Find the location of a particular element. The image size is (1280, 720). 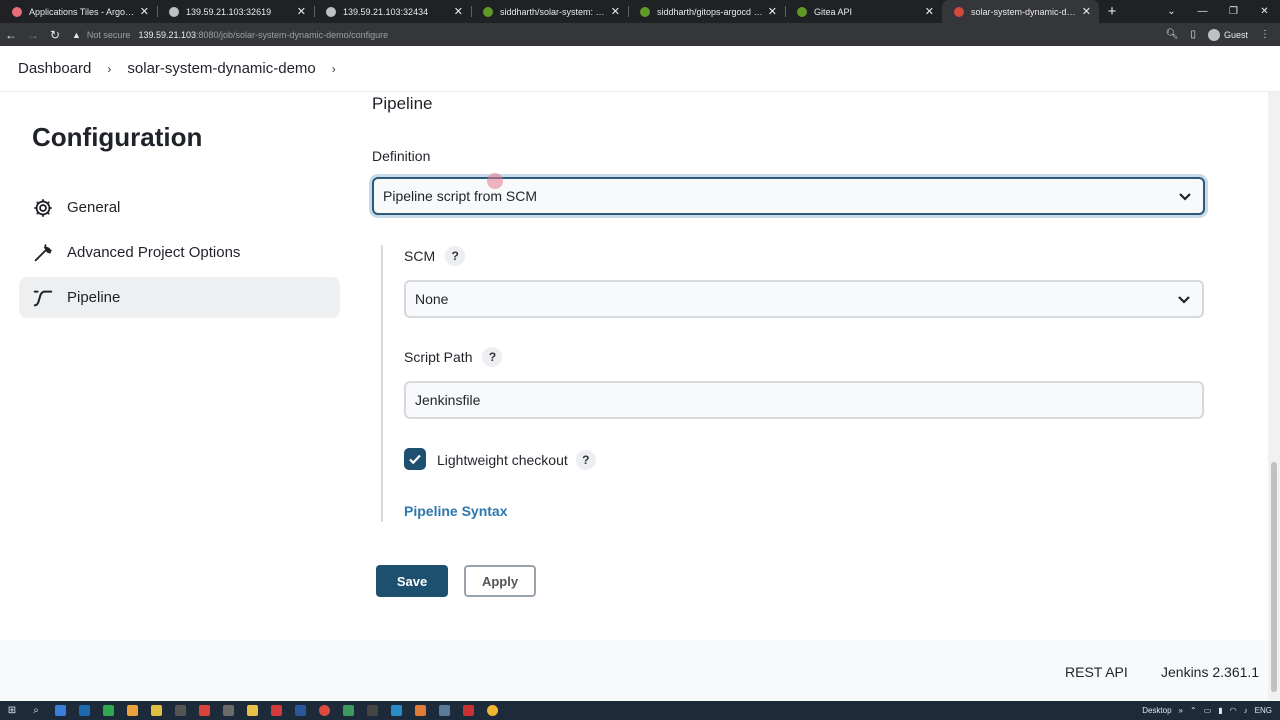

reload-icon: ↻ is located at coordinates (55, 35).